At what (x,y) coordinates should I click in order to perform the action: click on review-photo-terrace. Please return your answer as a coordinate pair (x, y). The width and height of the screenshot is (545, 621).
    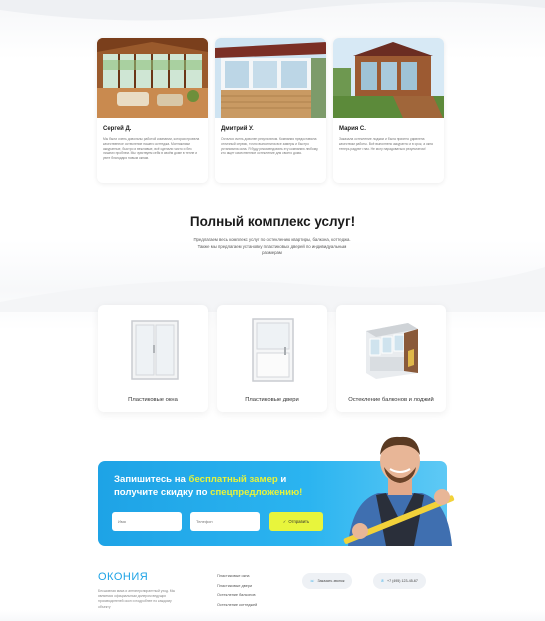
    Looking at the image, I should click on (270, 78).